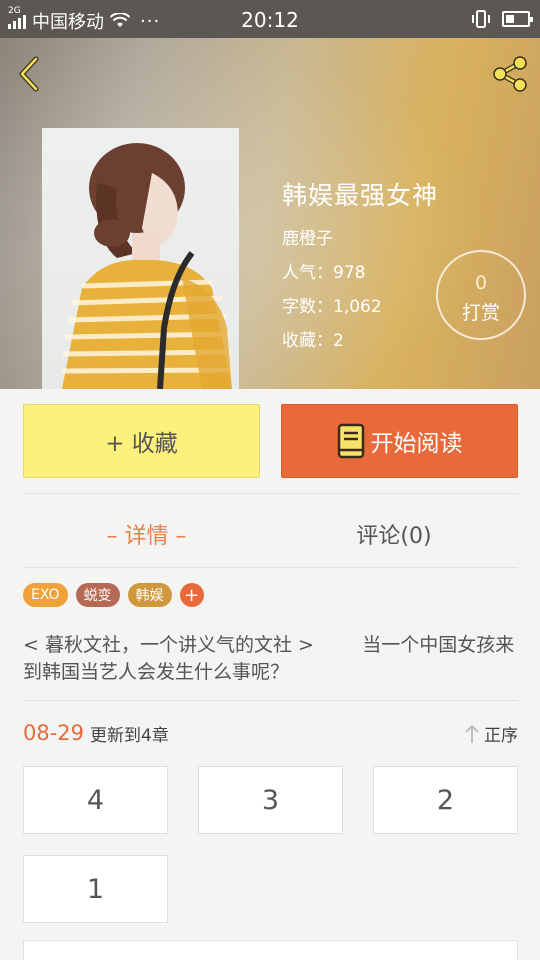  I want to click on share-icon, so click(510, 74).